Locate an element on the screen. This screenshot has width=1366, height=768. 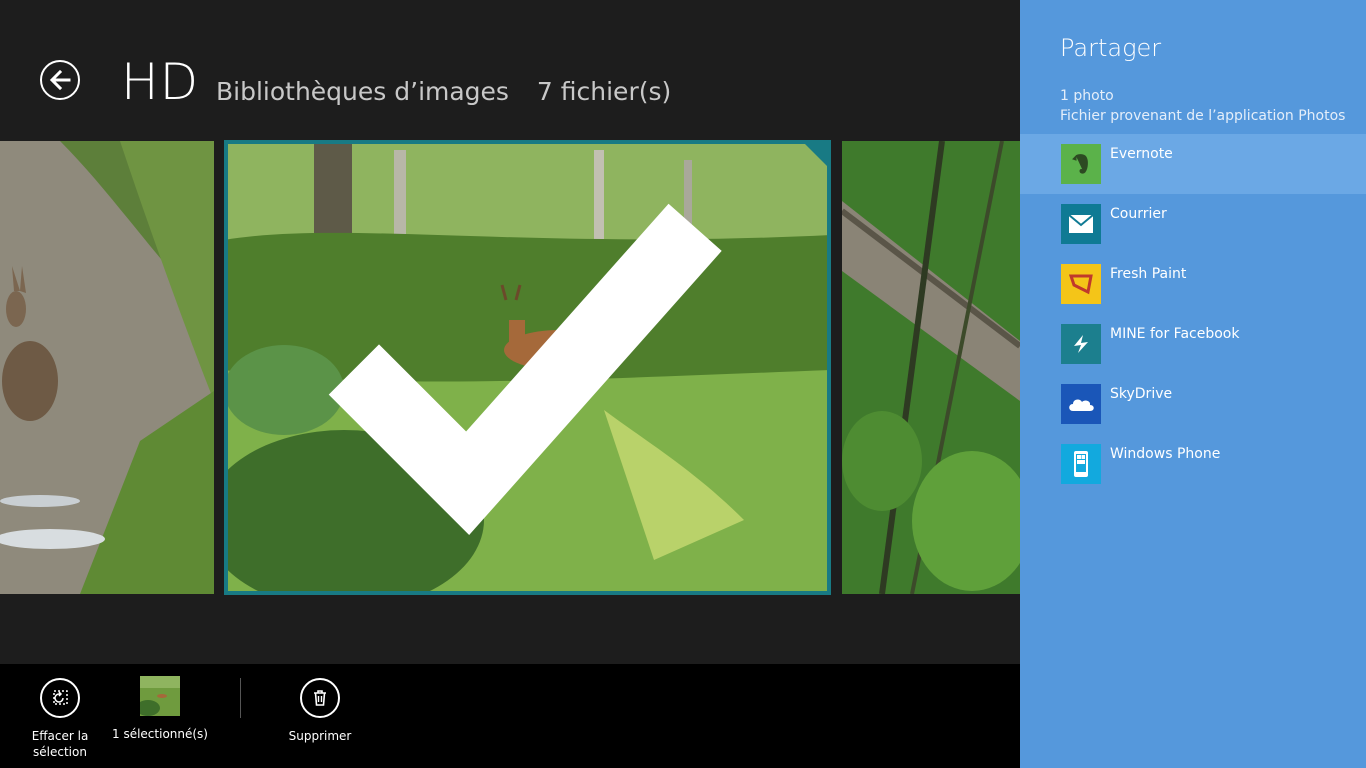
share-title: Partager is located at coordinates (1111, 48).